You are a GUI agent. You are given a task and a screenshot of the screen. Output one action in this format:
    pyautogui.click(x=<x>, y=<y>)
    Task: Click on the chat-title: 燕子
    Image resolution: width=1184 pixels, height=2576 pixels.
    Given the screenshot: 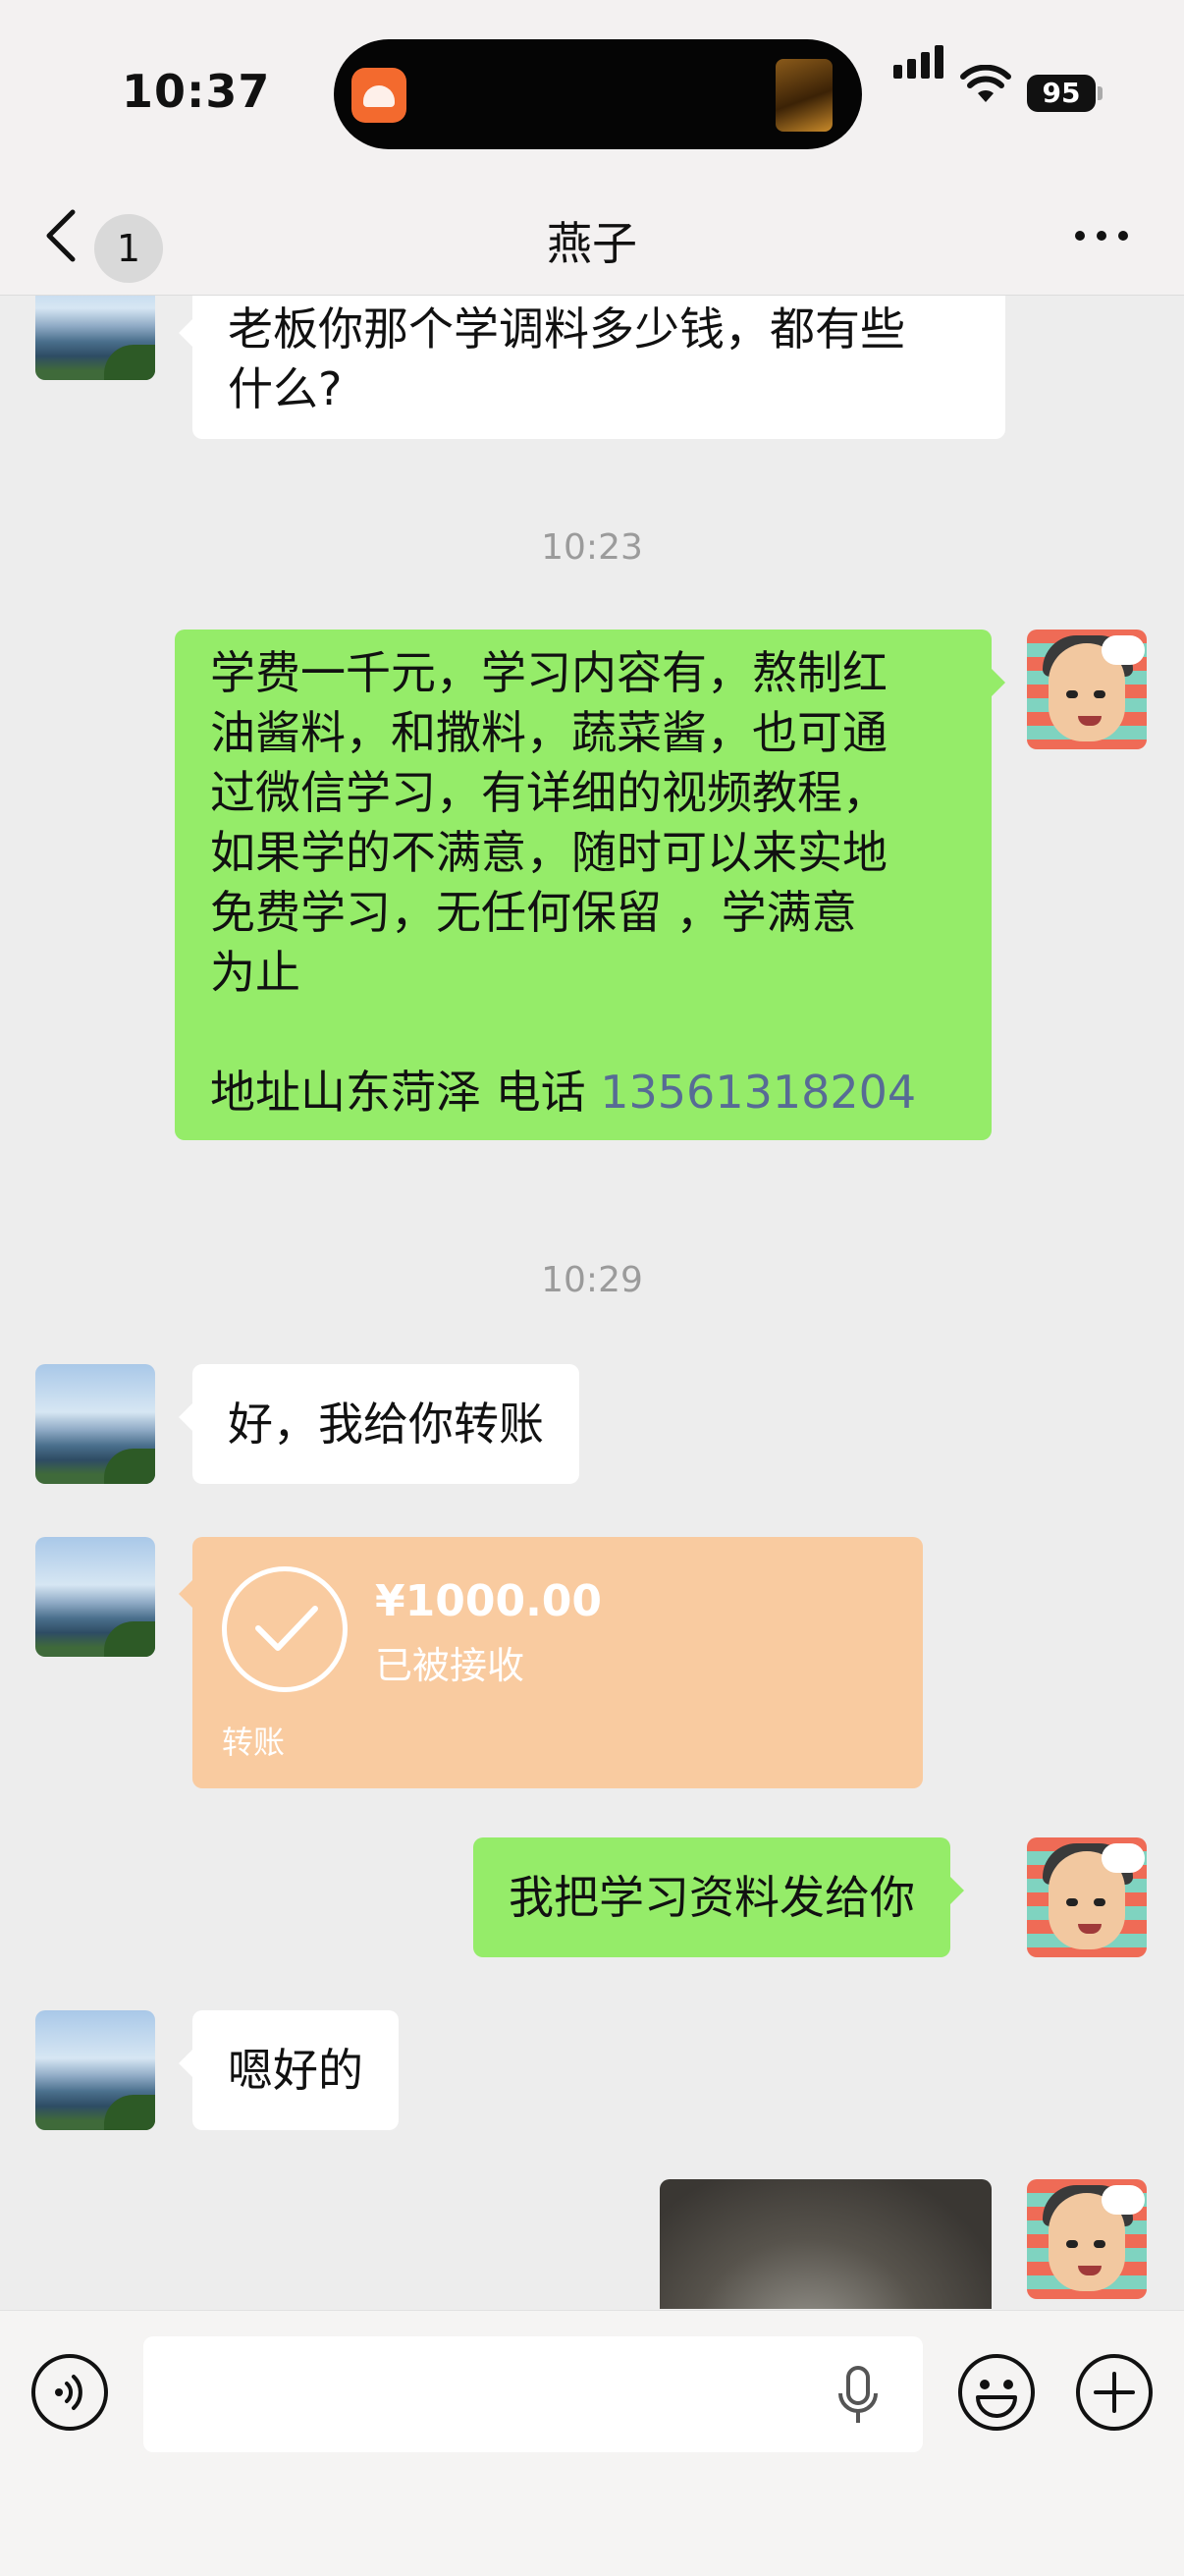 What is the action you would take?
    pyautogui.click(x=592, y=244)
    